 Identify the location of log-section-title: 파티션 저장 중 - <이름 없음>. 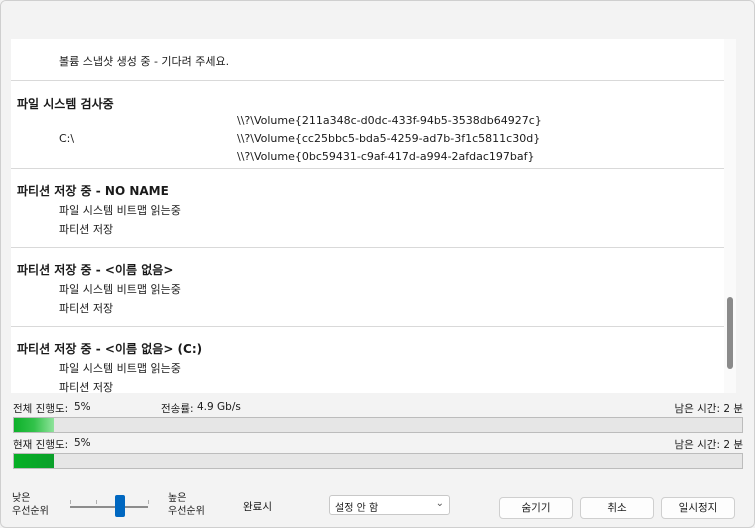
(95, 270).